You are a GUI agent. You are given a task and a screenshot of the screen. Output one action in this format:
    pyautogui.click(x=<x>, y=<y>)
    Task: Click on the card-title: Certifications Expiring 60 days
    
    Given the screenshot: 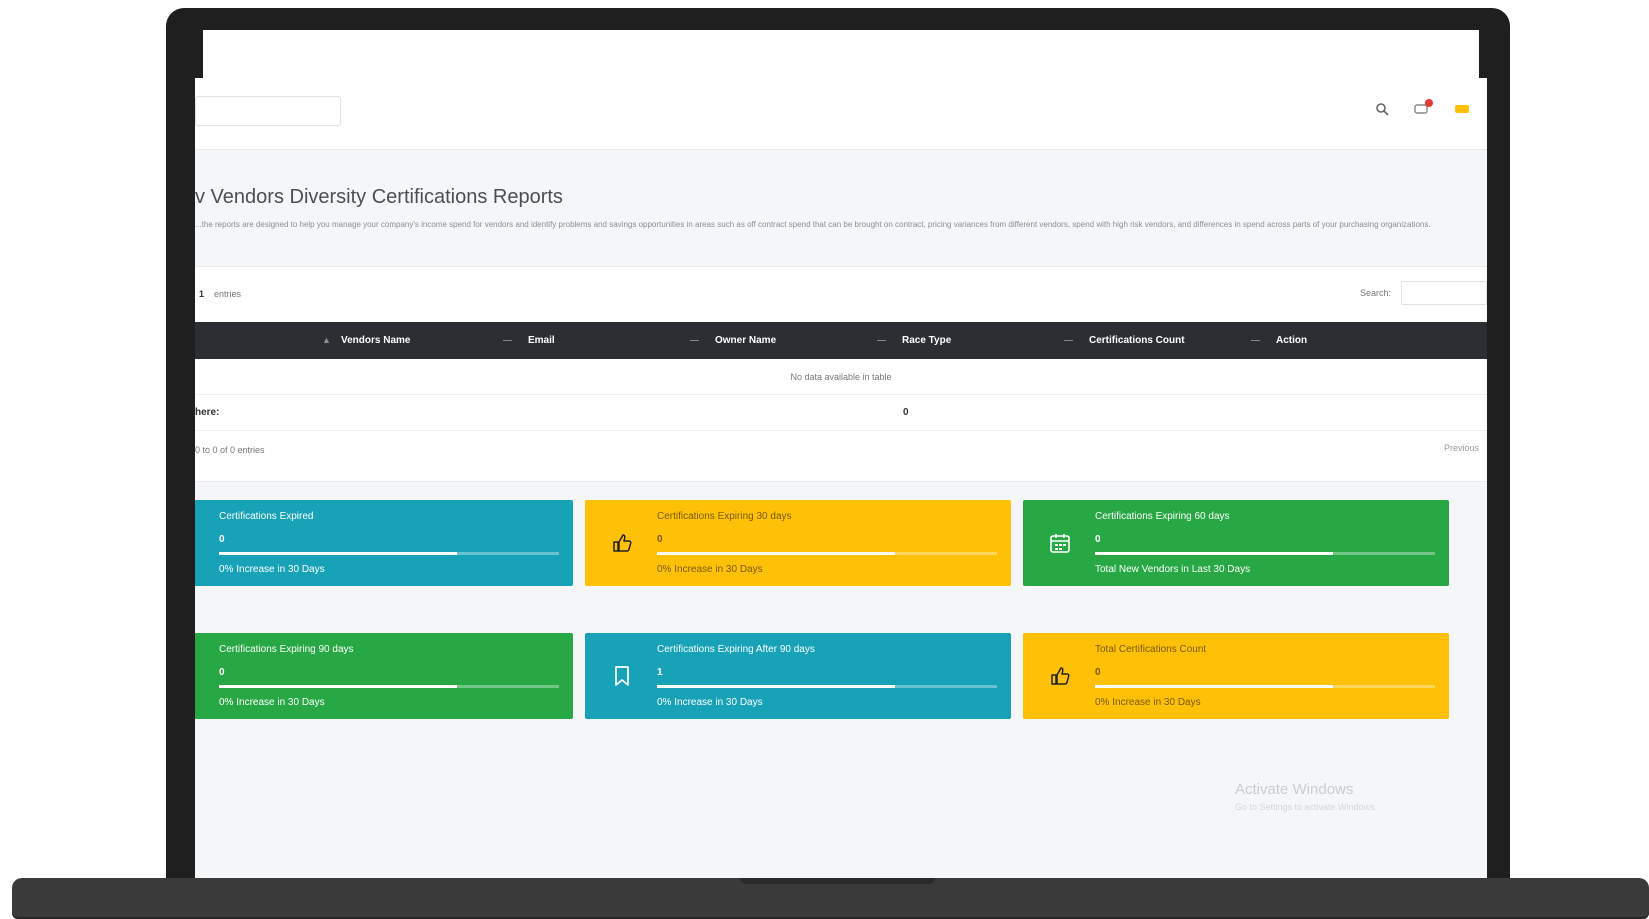 What is the action you would take?
    pyautogui.click(x=1162, y=516)
    